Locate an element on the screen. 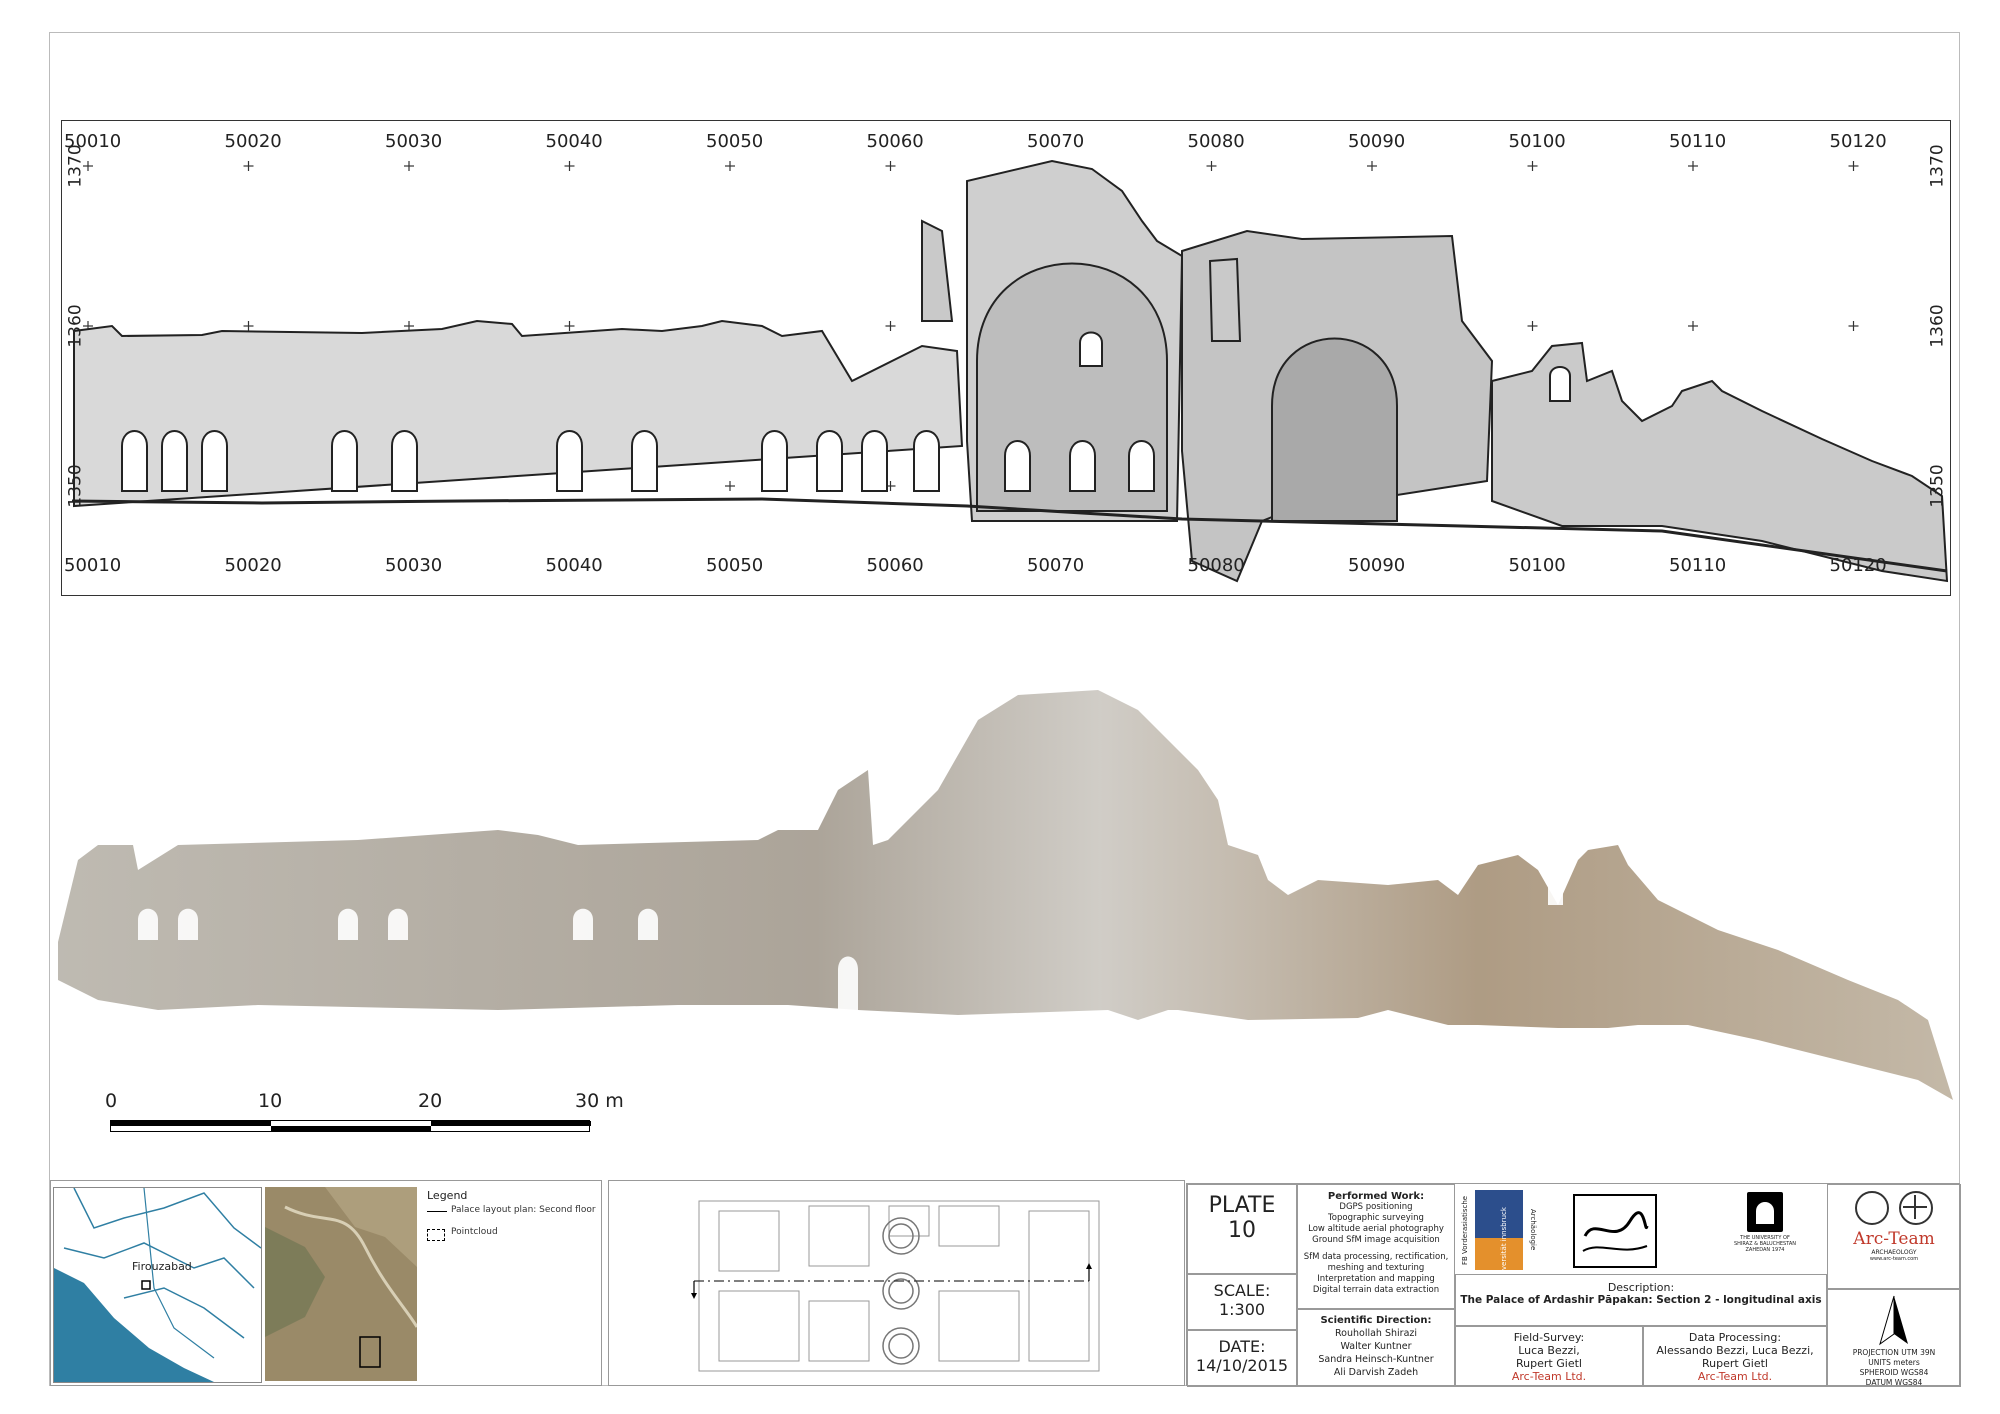  innsbruck-logo: universität innsbruck is located at coordinates (1499, 1235).